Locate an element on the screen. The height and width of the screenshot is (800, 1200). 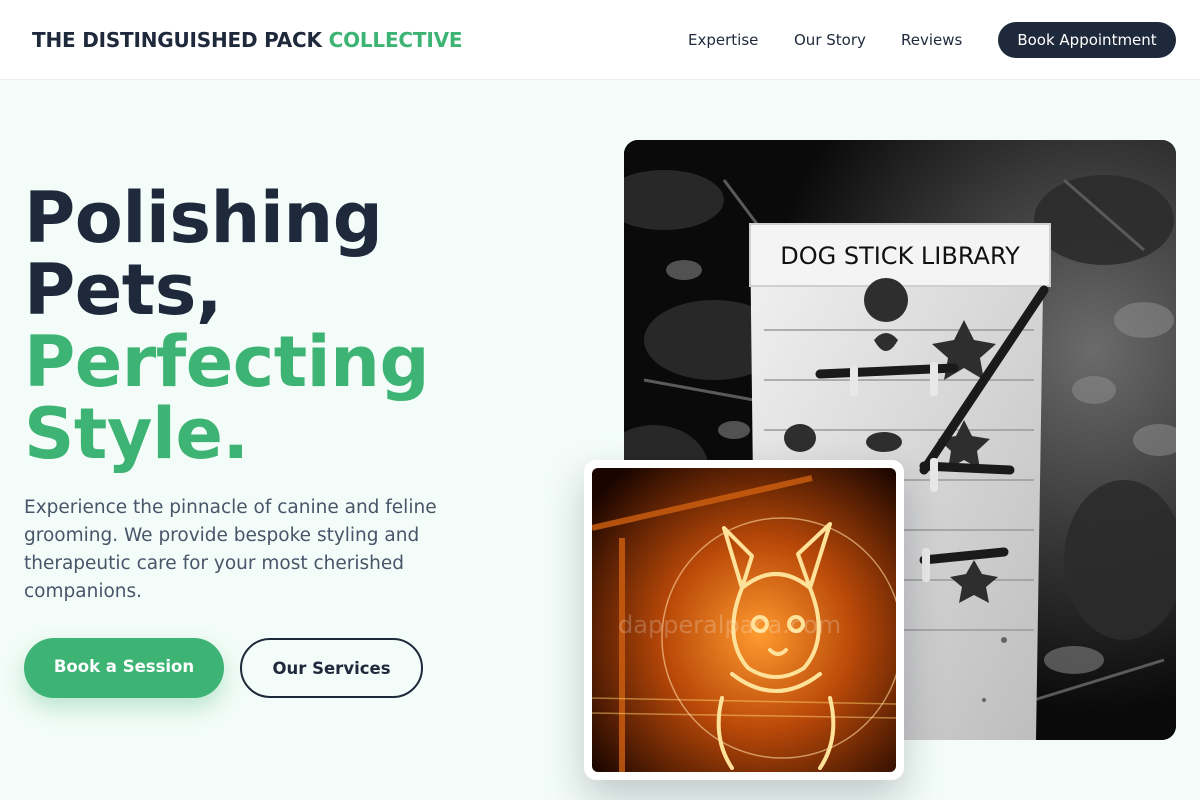
headline-line-4: Style. is located at coordinates (136, 434).